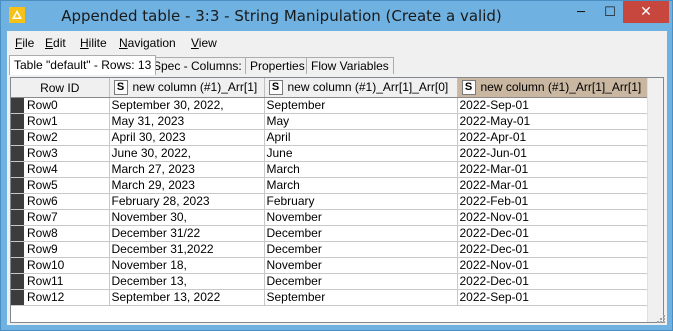  I want to click on table-row: Row8 December 31/22 December 2022-Dec-01, so click(330, 233).